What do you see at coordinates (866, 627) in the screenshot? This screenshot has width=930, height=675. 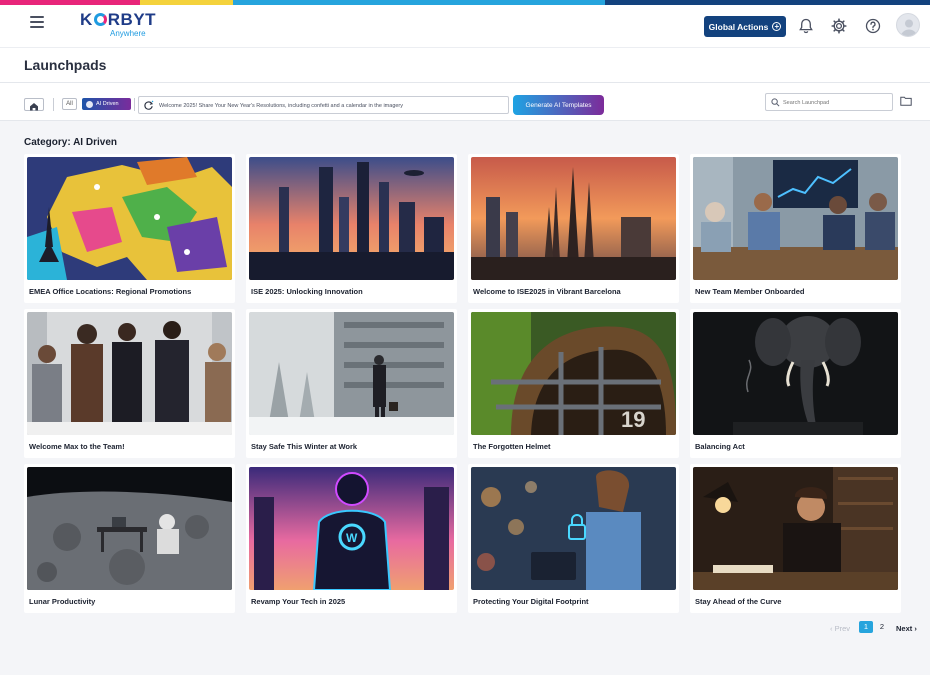 I see `page-1-button: 1` at bounding box center [866, 627].